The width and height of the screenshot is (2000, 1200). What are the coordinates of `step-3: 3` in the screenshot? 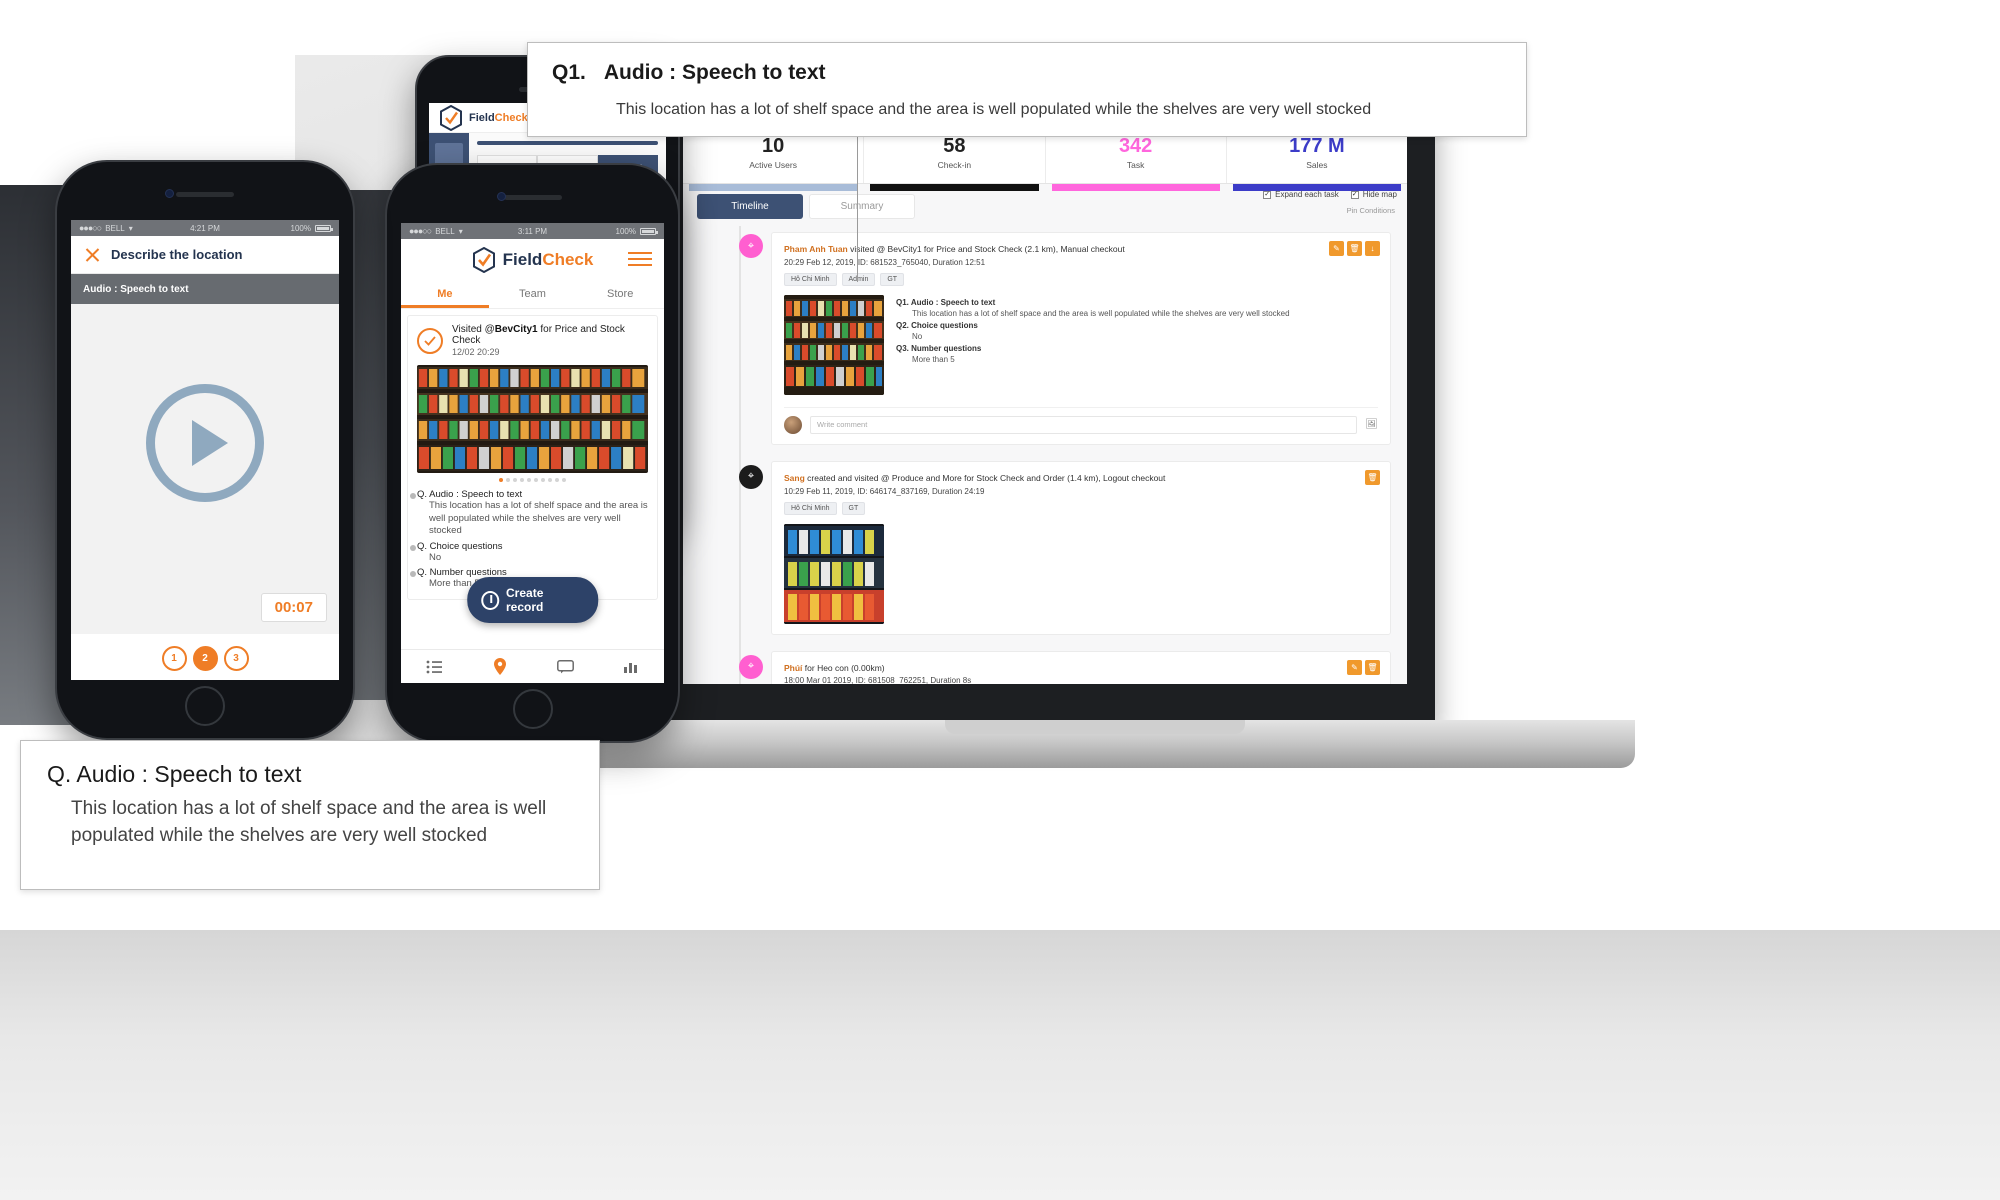 It's located at (236, 658).